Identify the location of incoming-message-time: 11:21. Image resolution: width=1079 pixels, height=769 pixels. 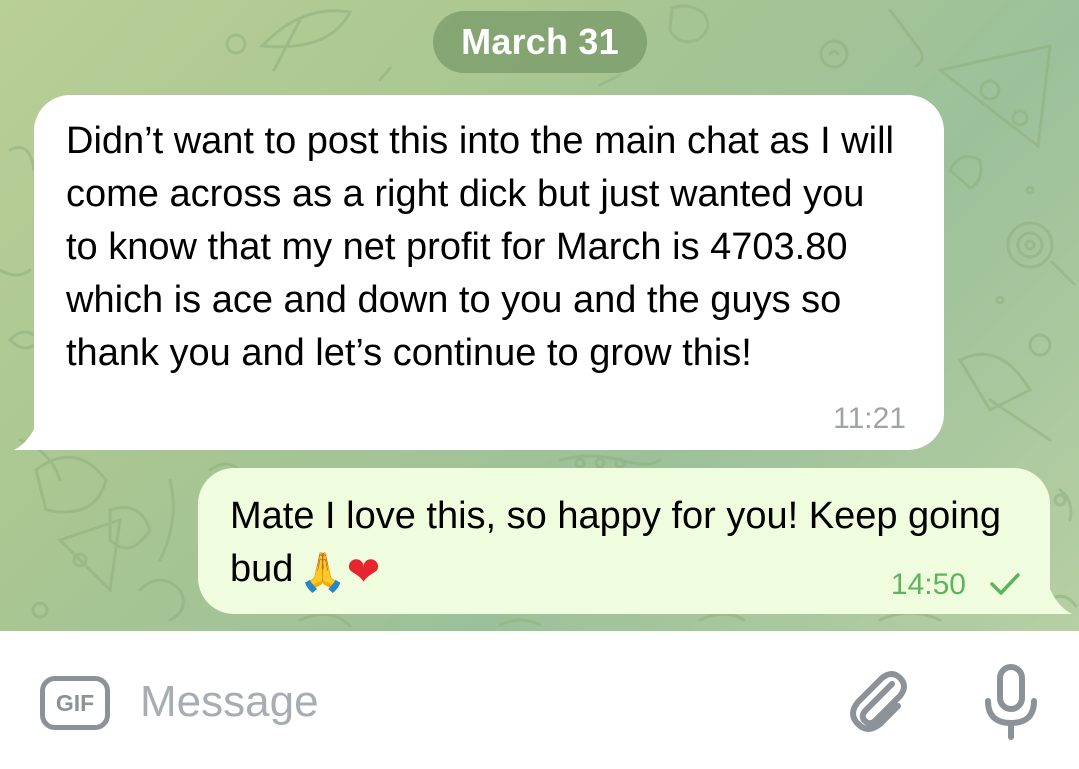
(869, 418).